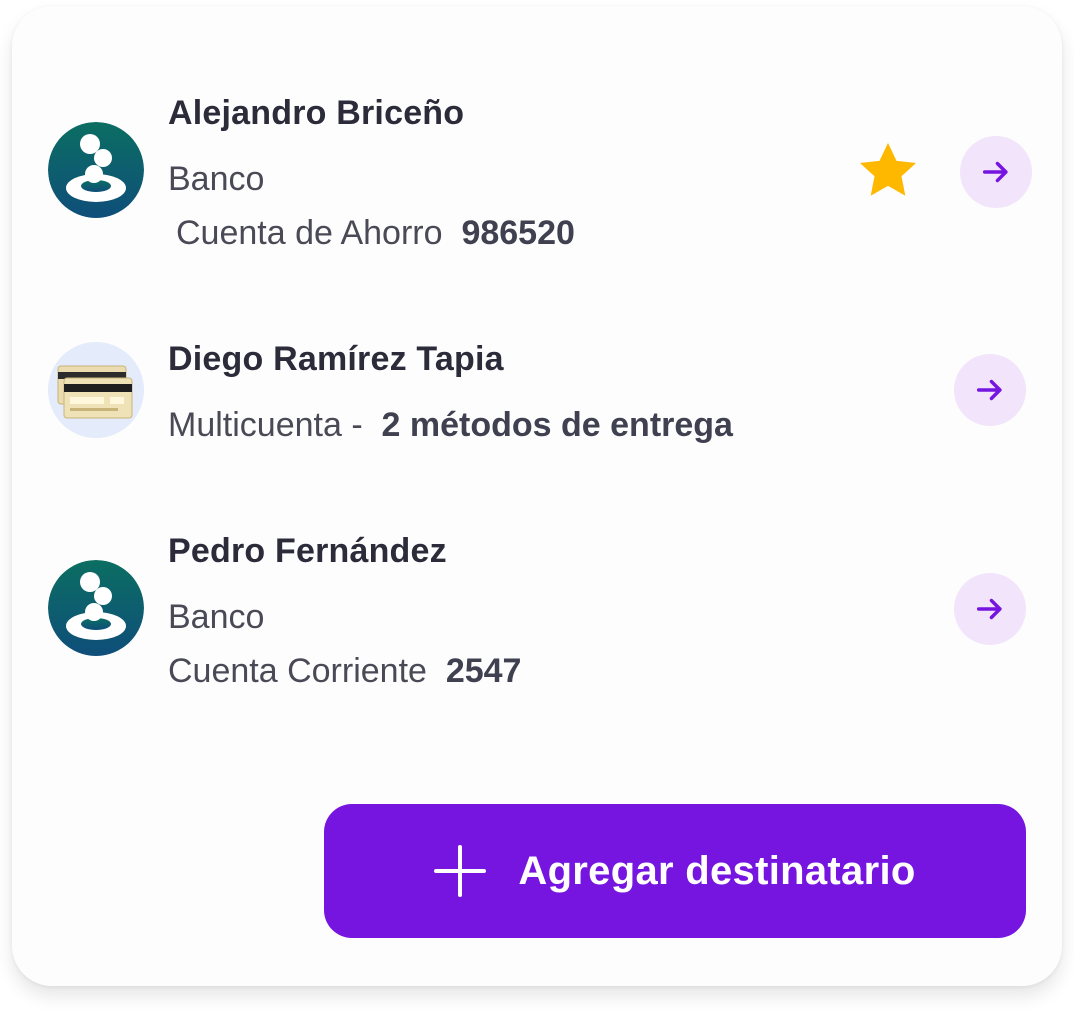 The image size is (1074, 1011). I want to click on add-recipient-button: Agregar destinatario, so click(675, 871).